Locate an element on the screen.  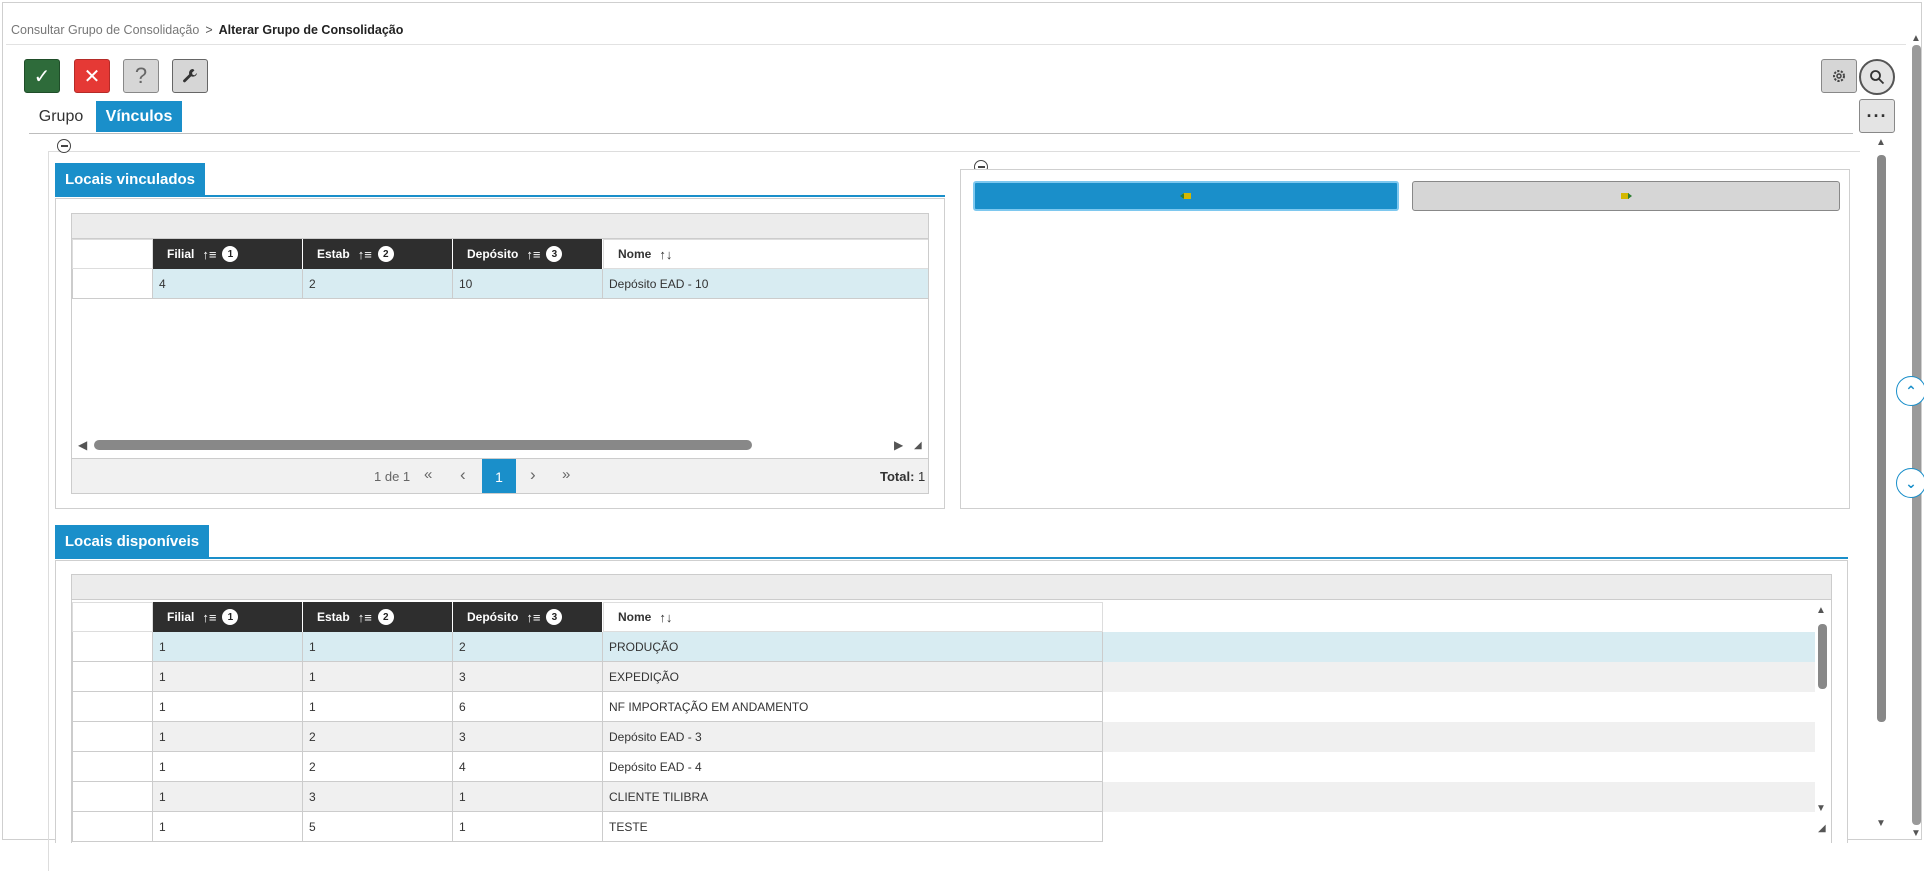
more-options-button: ··· is located at coordinates (1877, 116).